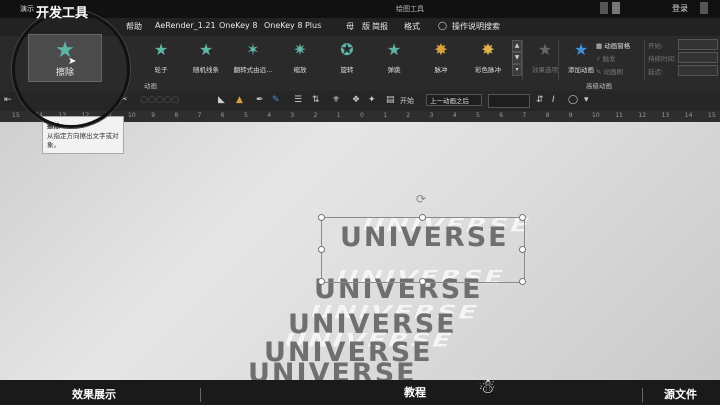 The width and height of the screenshot is (720, 405). I want to click on login-link: 登录, so click(680, 8).